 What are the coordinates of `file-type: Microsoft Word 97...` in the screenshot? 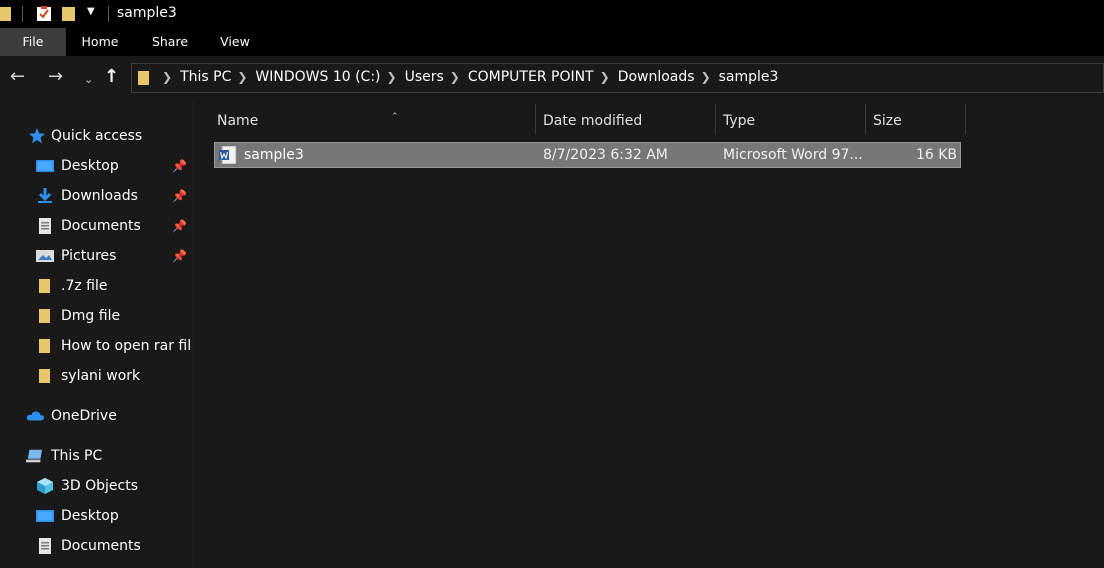 It's located at (793, 155).